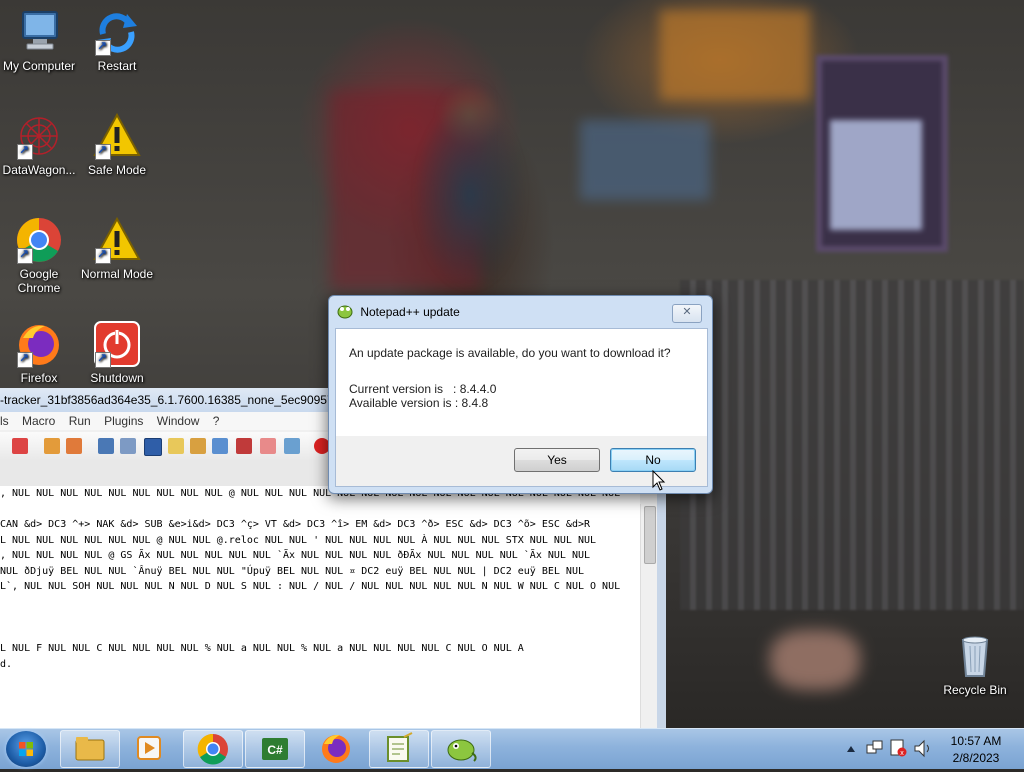  I want to click on desktop-icon-label: Restart, so click(117, 66).